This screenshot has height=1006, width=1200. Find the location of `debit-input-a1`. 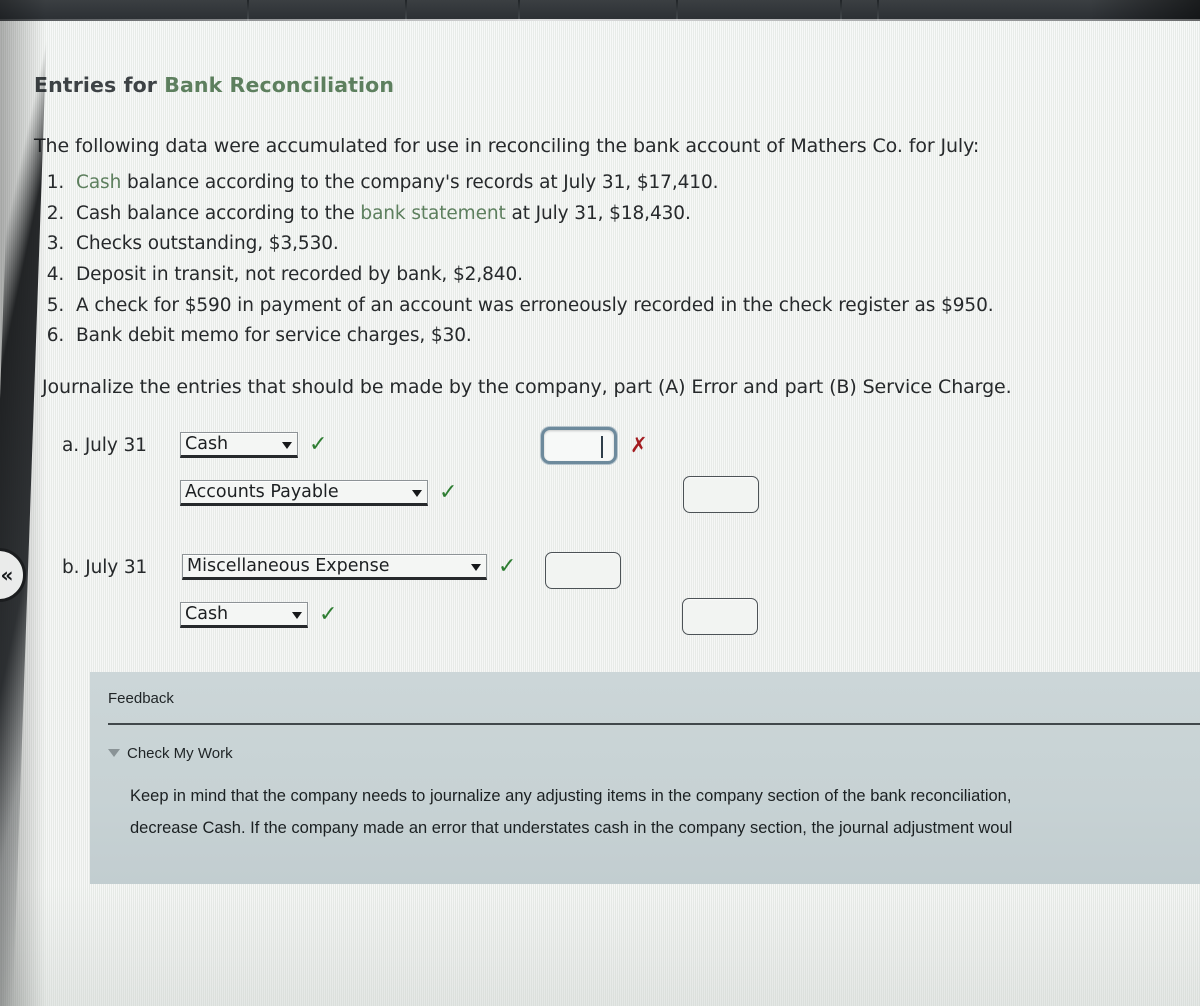

debit-input-a1 is located at coordinates (579, 446).